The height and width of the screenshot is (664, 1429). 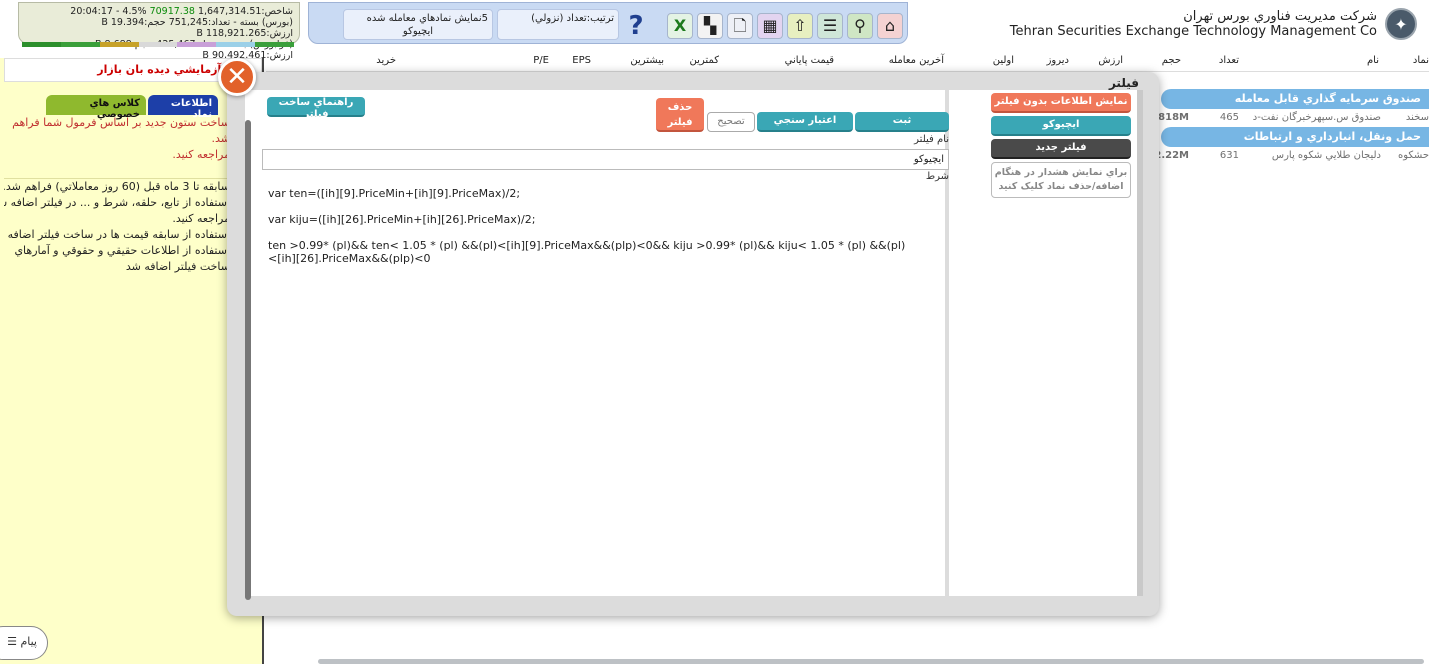 I want to click on help-icon: ?, so click(x=636, y=26).